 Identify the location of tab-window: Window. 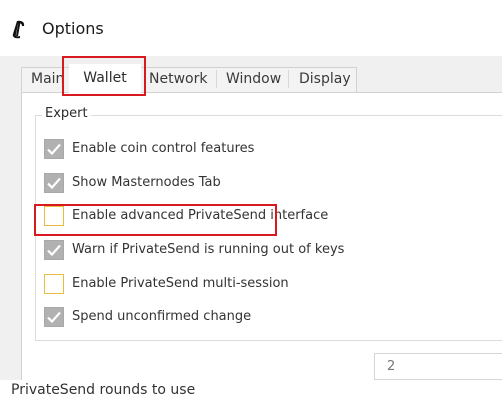
(253, 79).